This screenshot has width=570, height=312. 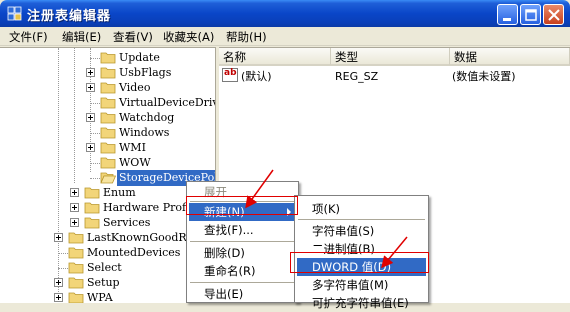 I want to click on tree-node: WOW, so click(x=107, y=163).